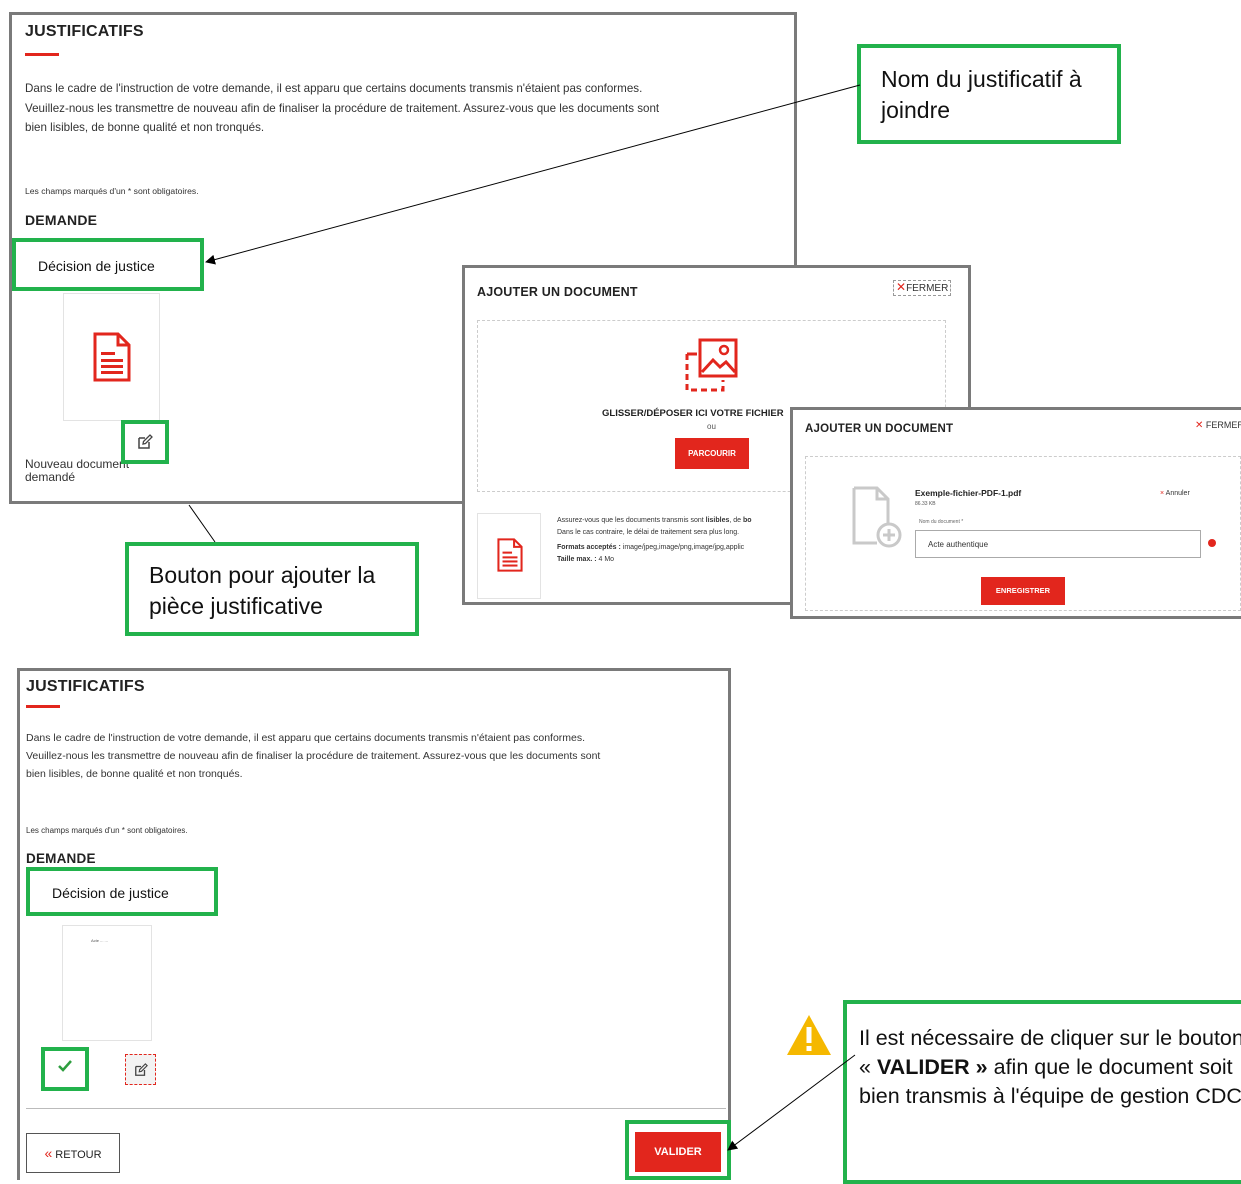 The height and width of the screenshot is (1184, 1241). What do you see at coordinates (533, 174) in the screenshot?
I see `arrow-nom-justificatif` at bounding box center [533, 174].